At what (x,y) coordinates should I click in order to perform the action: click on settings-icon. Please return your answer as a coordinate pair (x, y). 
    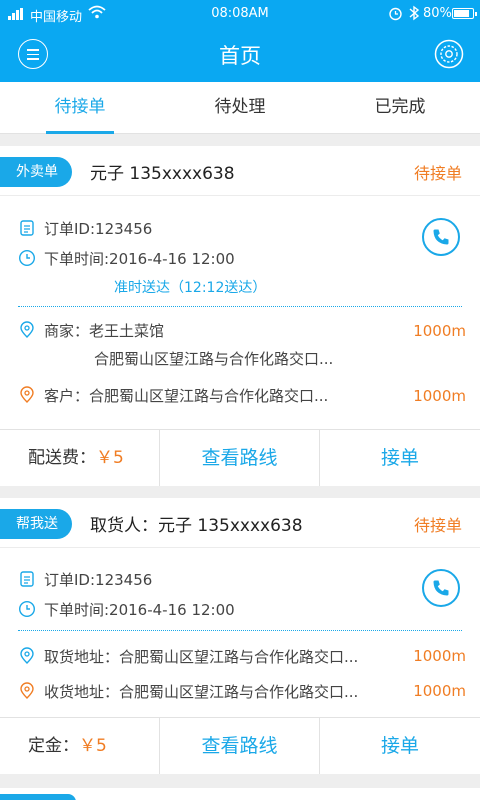
    Looking at the image, I should click on (449, 54).